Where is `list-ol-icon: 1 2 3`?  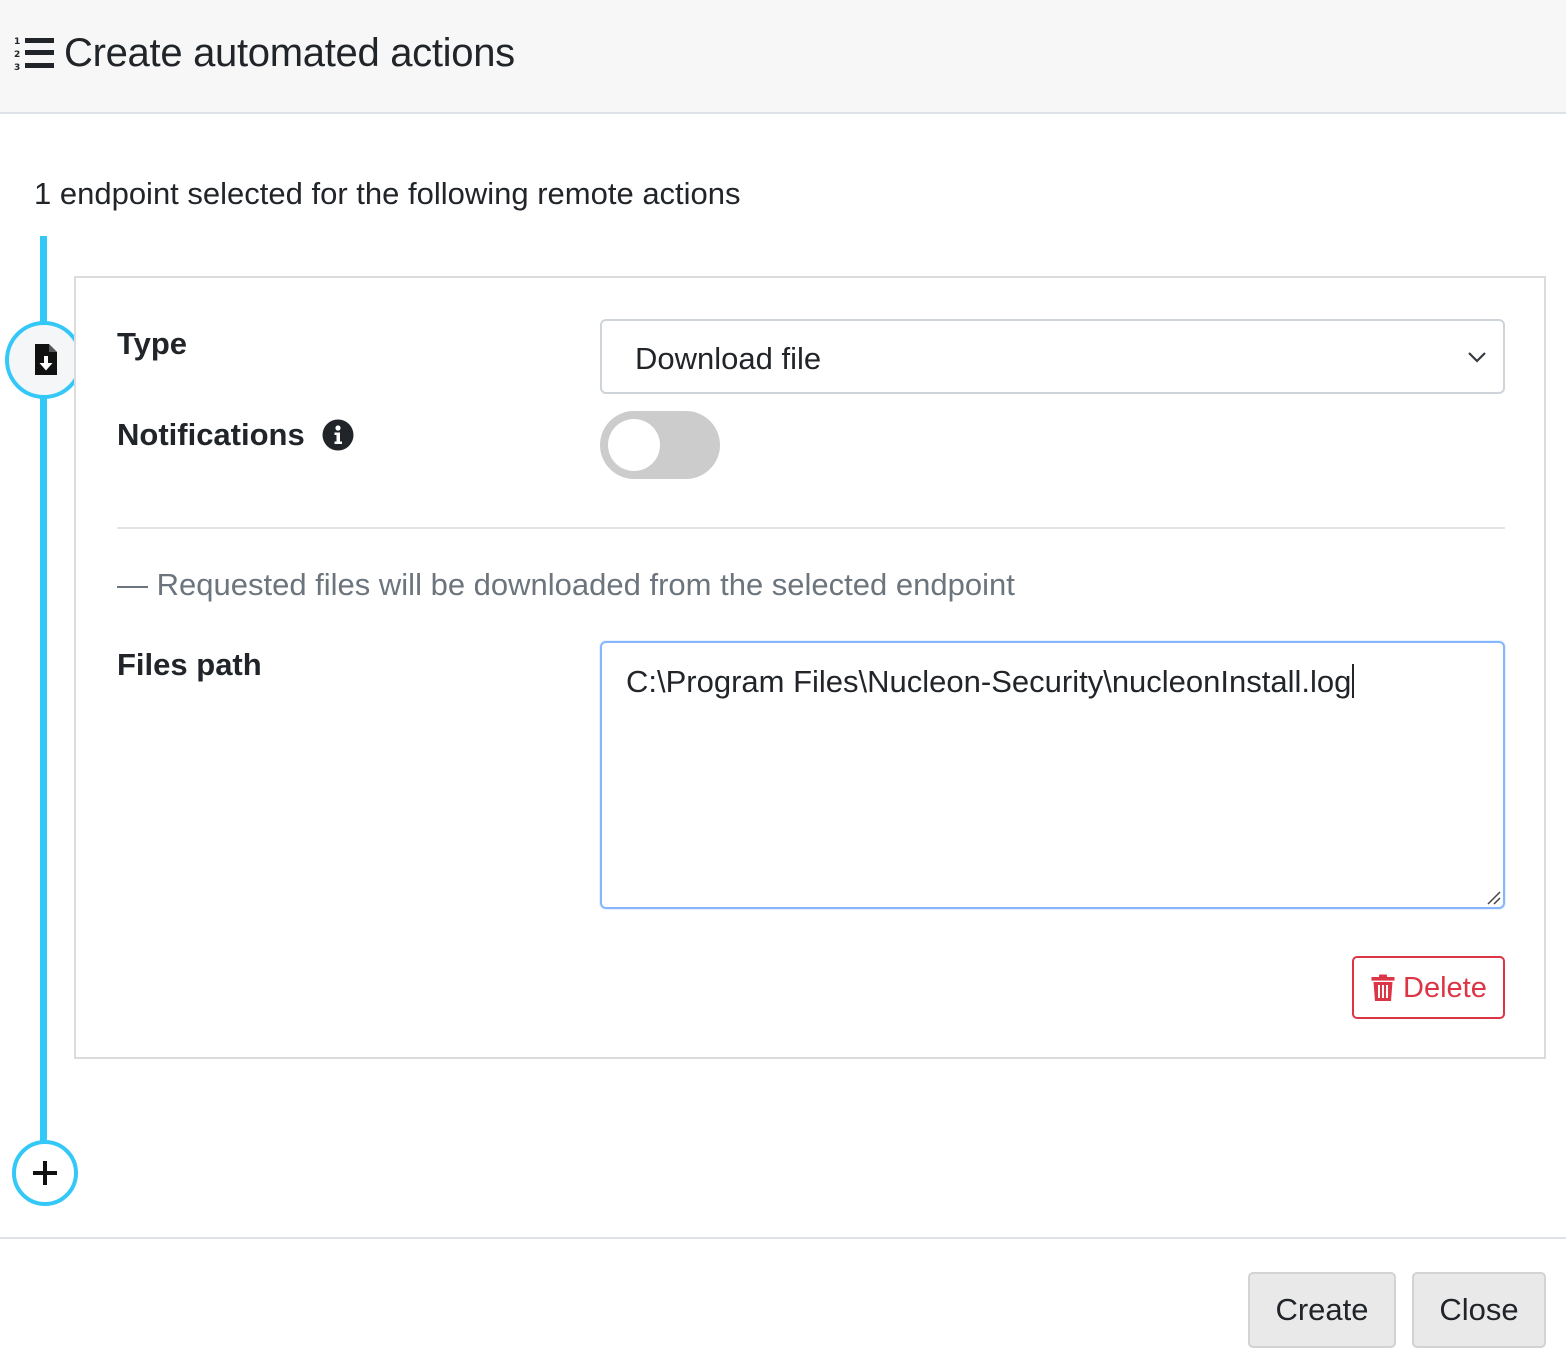 list-ol-icon: 1 2 3 is located at coordinates (34, 54).